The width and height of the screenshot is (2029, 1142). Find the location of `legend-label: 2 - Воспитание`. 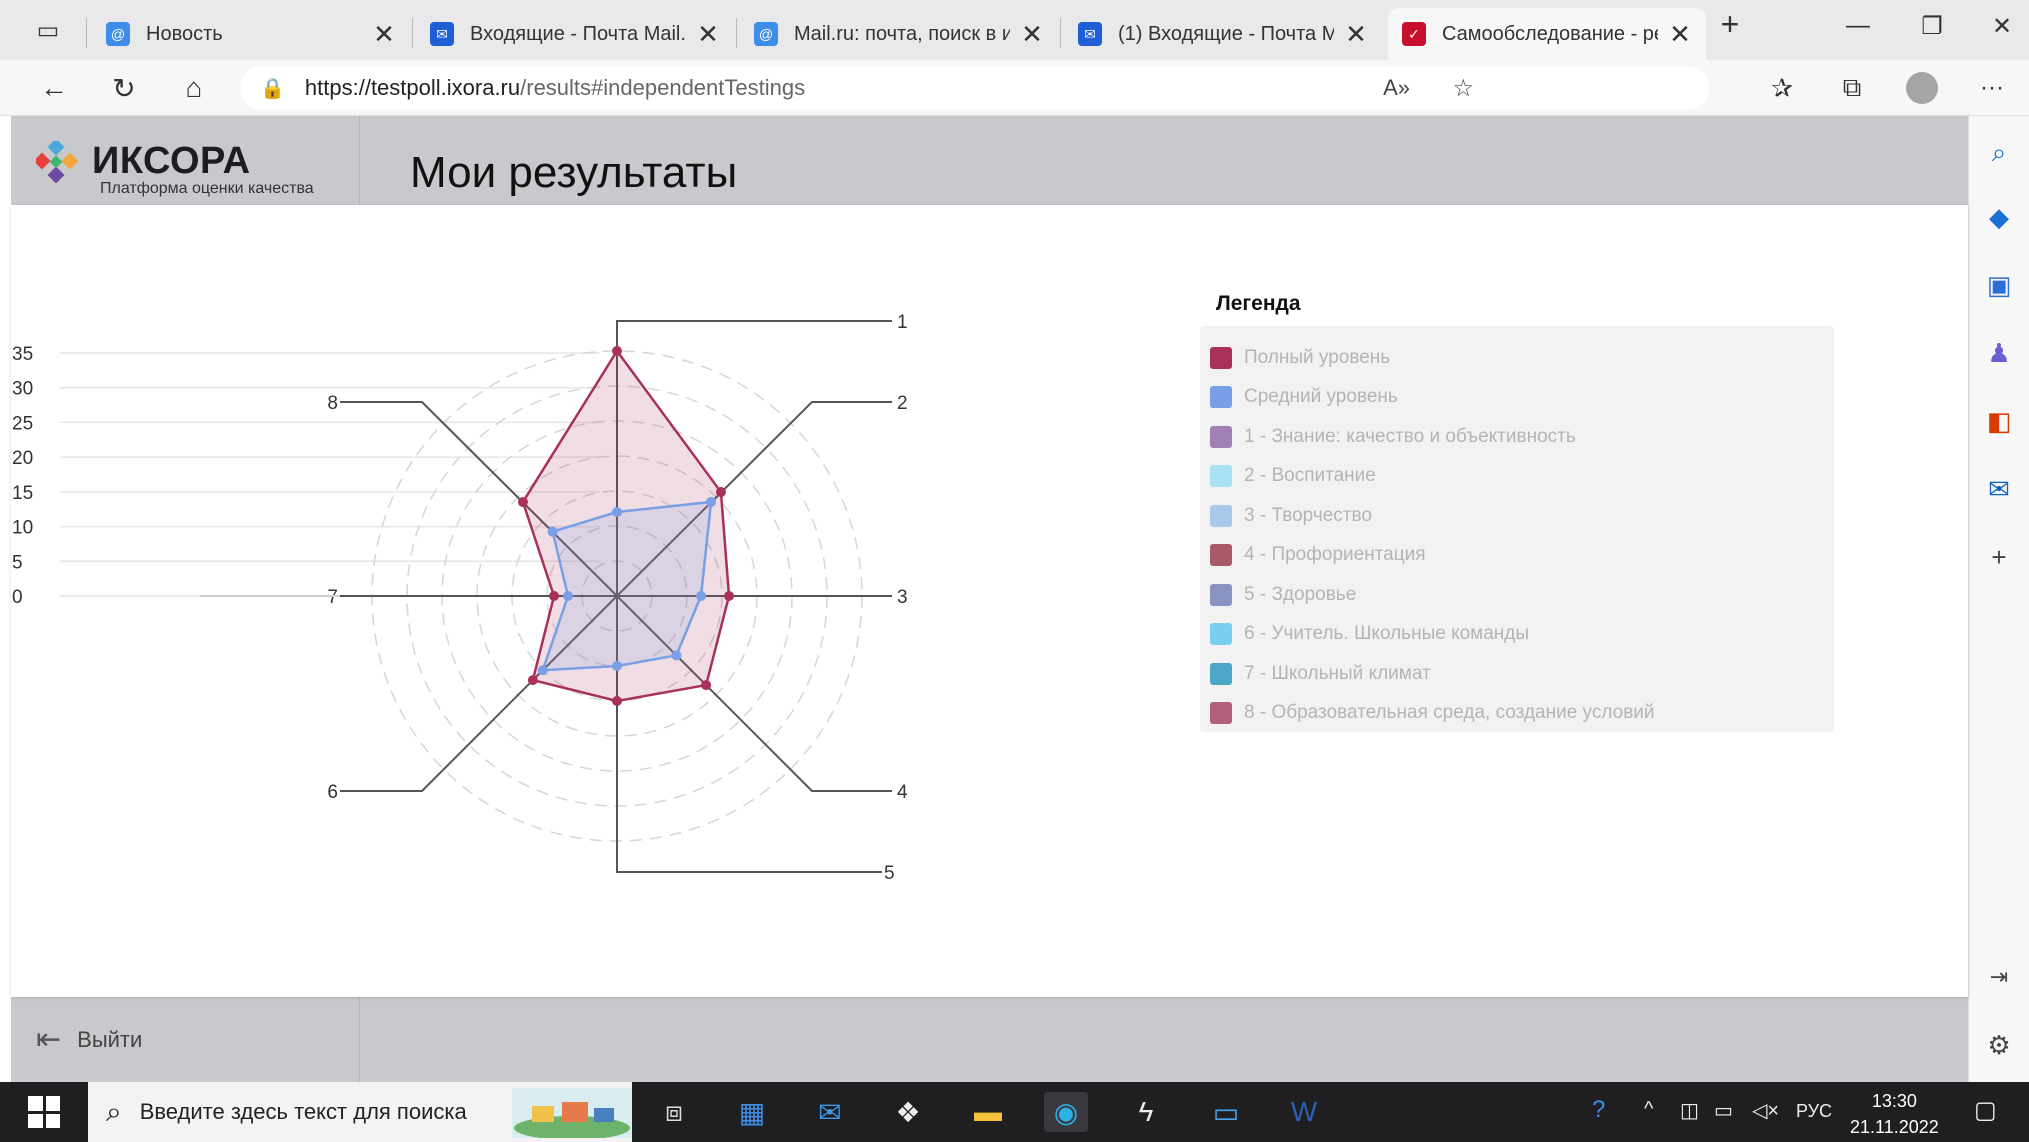

legend-label: 2 - Воспитание is located at coordinates (1310, 476).